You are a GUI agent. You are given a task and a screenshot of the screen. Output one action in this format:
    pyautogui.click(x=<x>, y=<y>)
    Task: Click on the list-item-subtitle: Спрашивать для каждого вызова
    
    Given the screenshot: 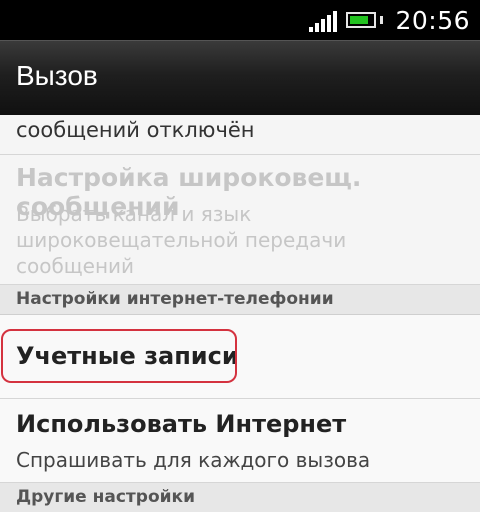 What is the action you would take?
    pyautogui.click(x=193, y=460)
    